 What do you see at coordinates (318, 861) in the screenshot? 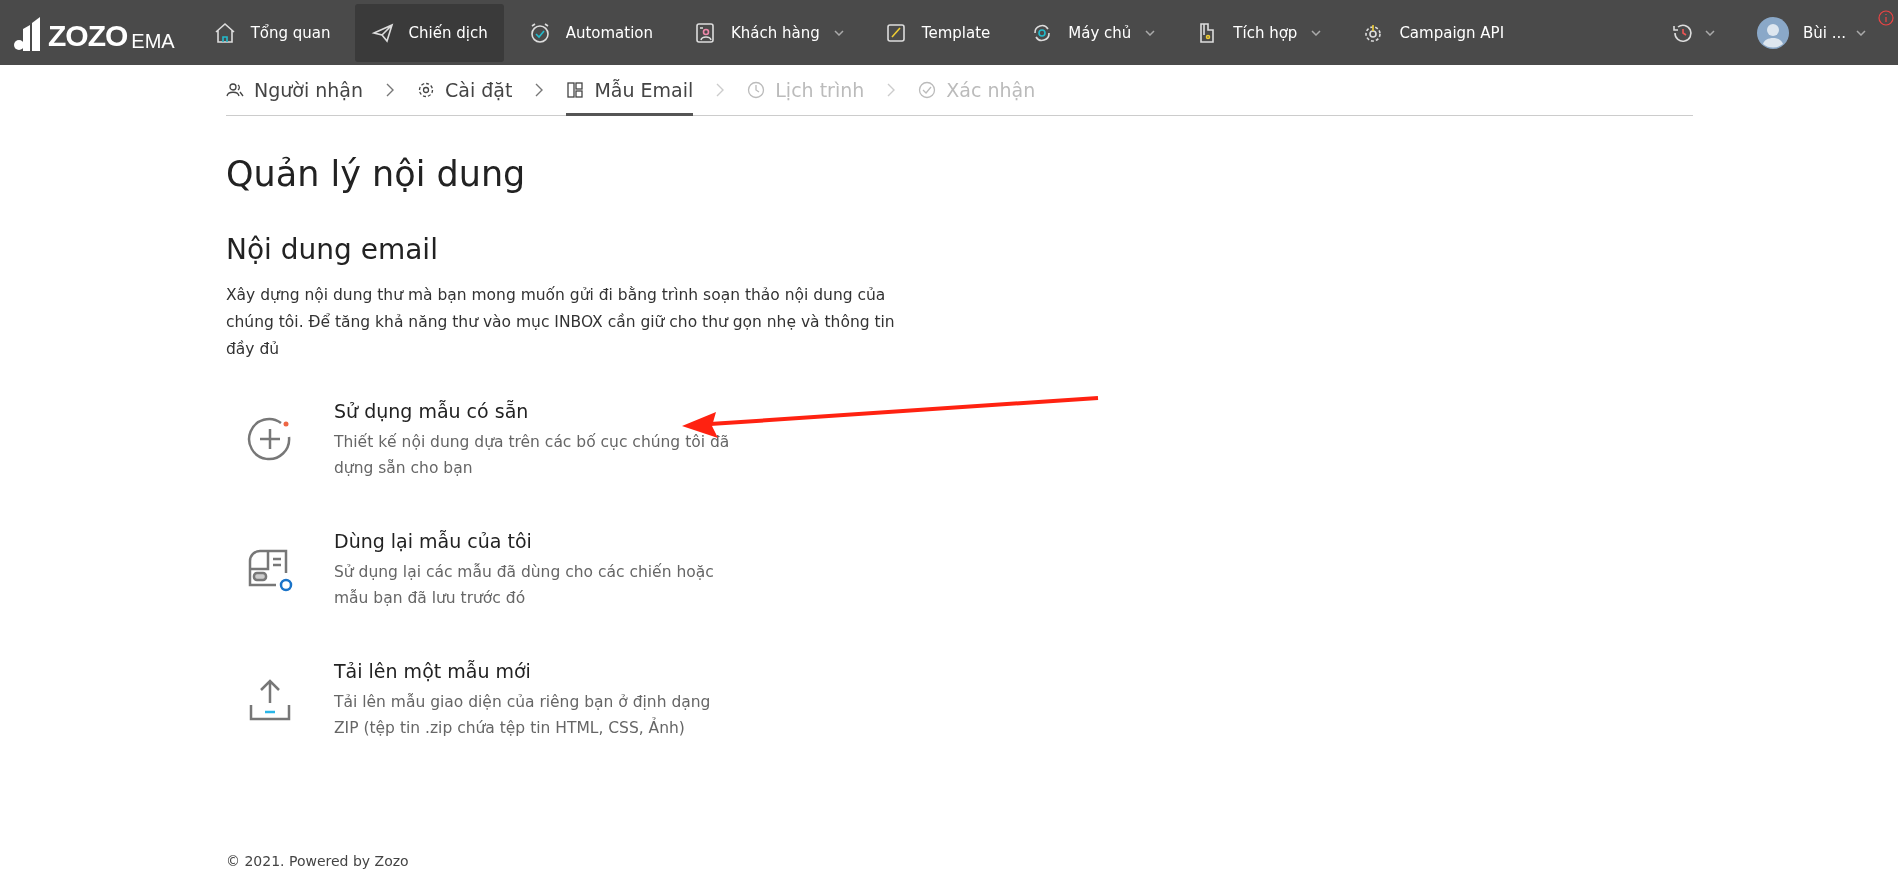
I see `footer-text: © 2021. Powered by Zozo` at bounding box center [318, 861].